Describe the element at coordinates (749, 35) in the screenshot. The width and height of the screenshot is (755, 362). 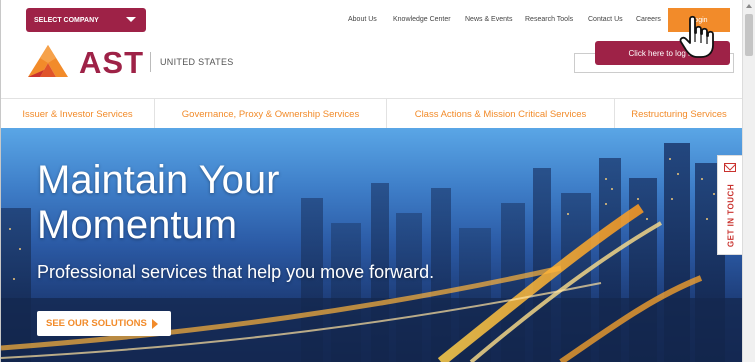
I see `scrollbar-thumb` at that location.